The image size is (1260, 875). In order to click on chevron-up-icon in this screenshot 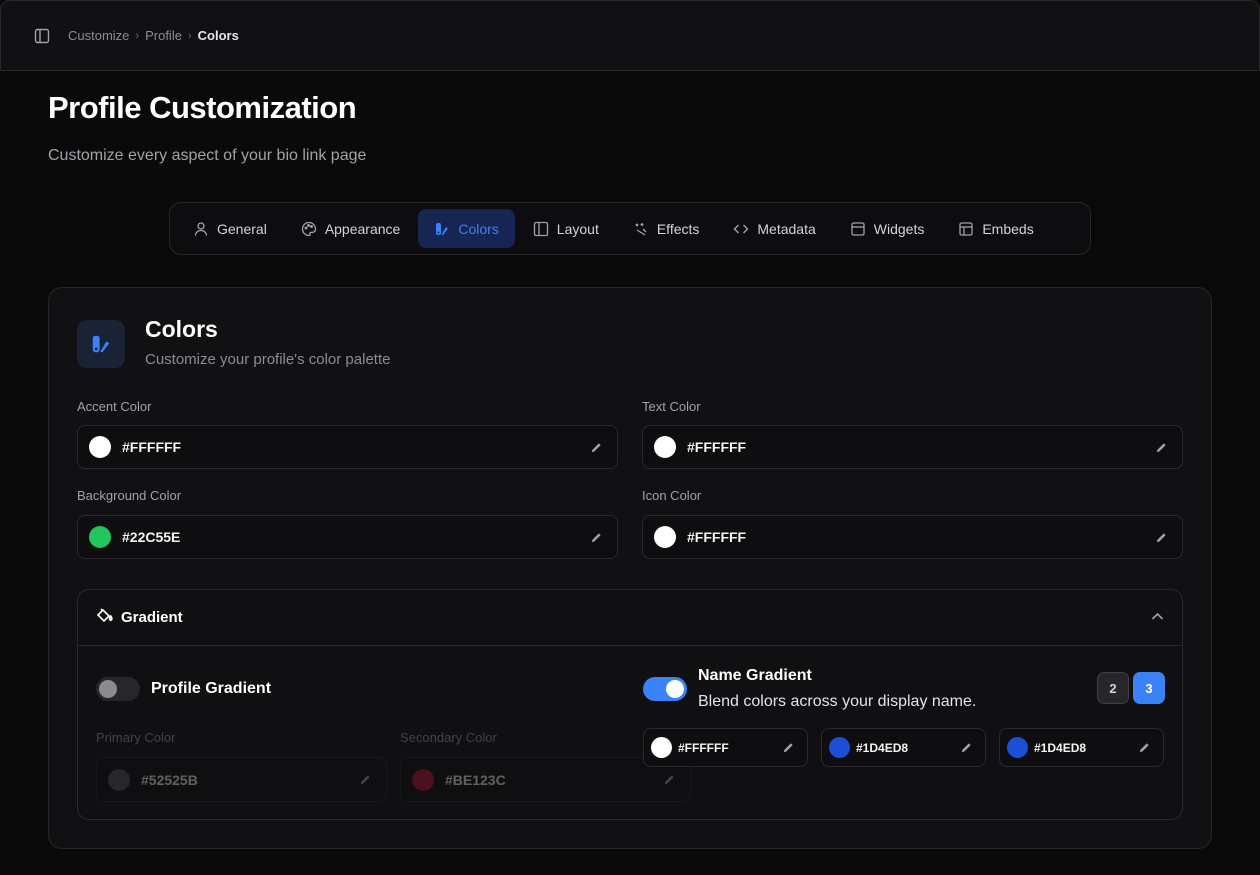, I will do `click(1157, 619)`.